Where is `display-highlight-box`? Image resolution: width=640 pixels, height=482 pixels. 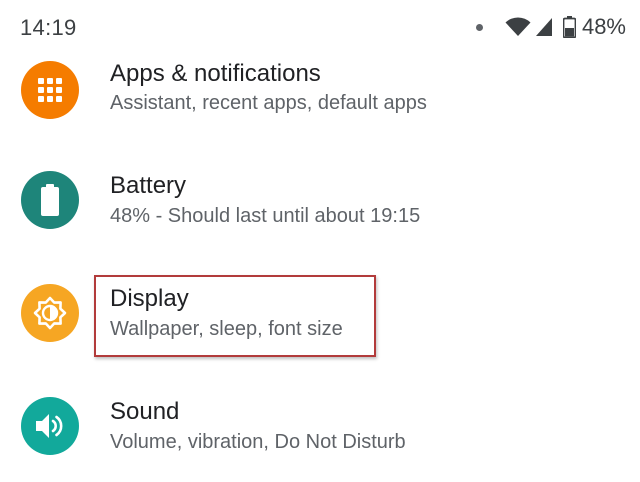
display-highlight-box is located at coordinates (235, 316).